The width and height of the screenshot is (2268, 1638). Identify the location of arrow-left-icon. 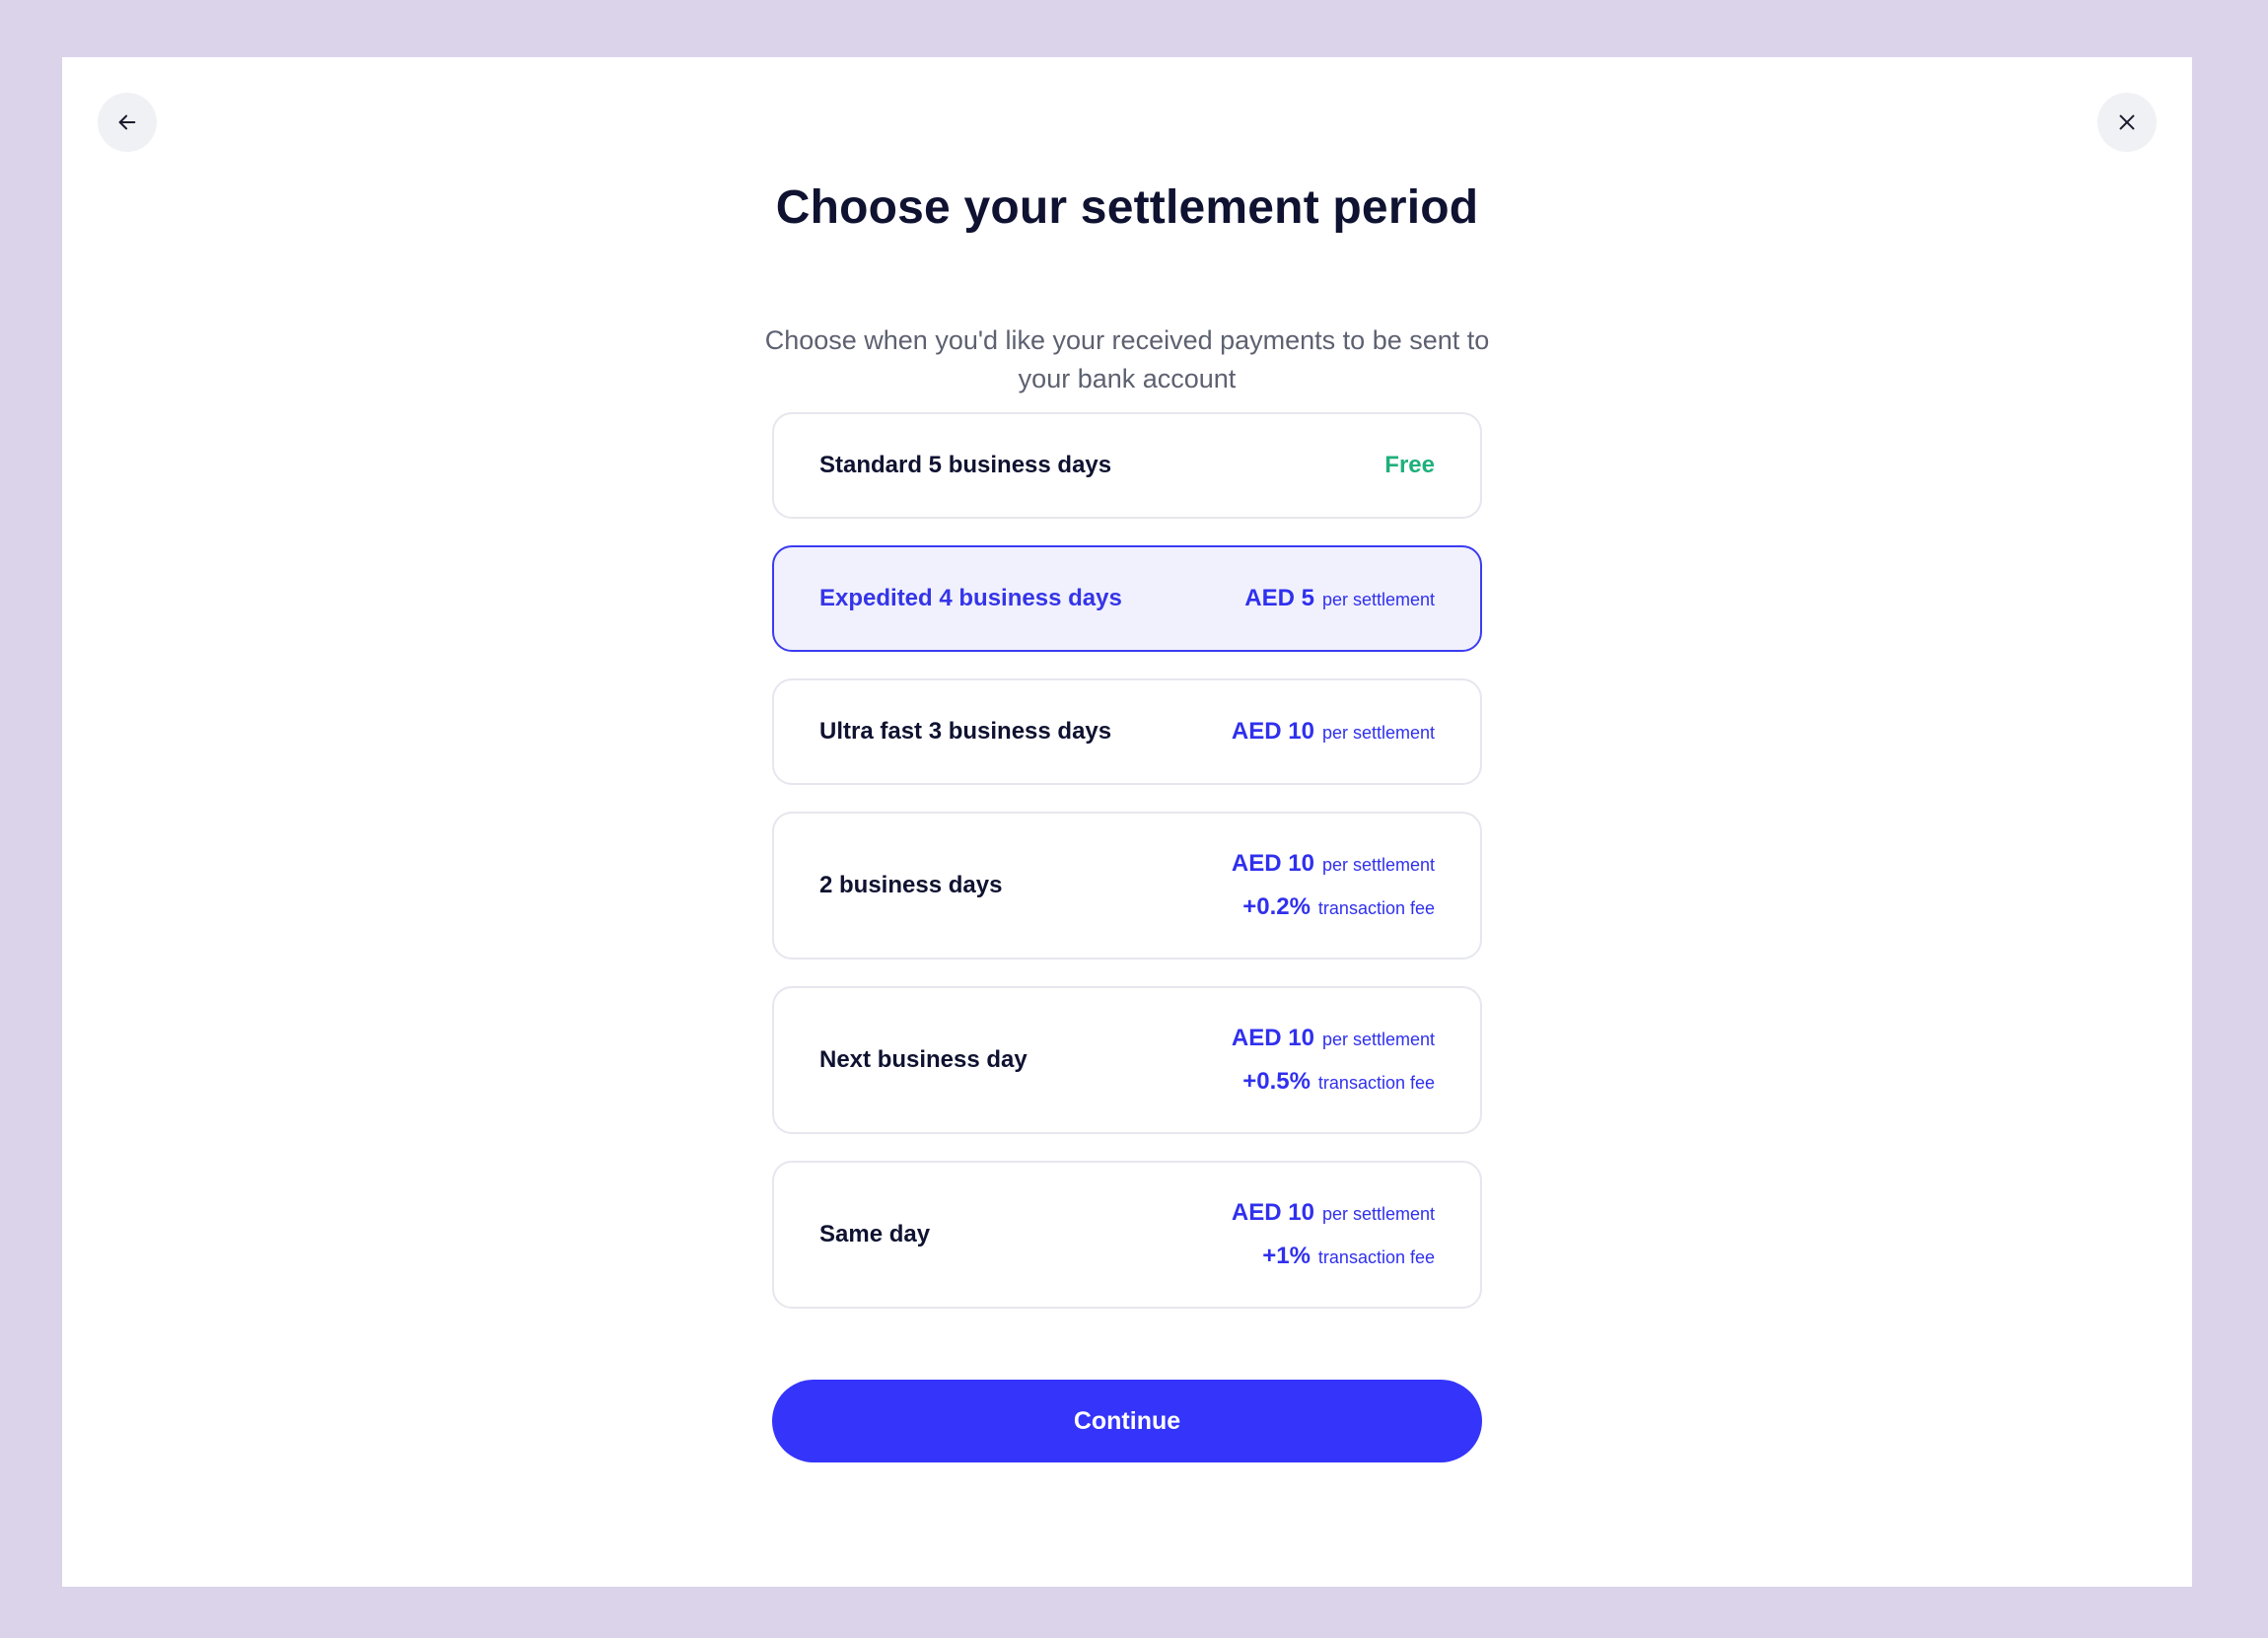
(127, 122).